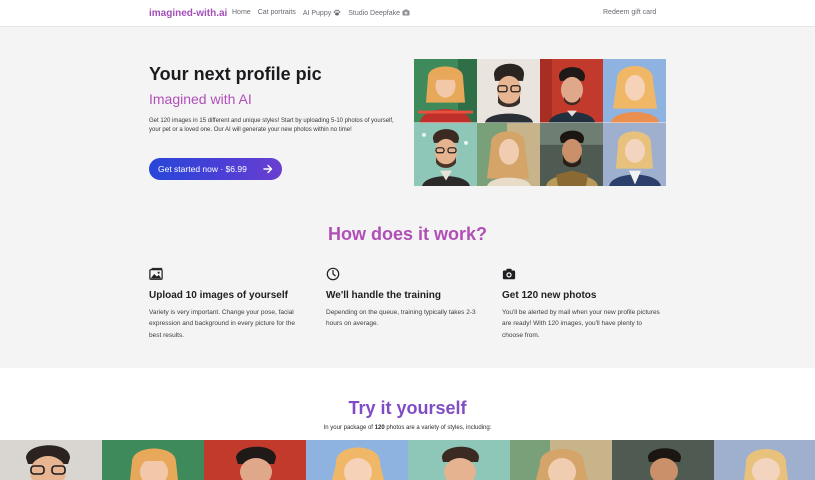  Describe the element at coordinates (379, 428) in the screenshot. I see `photo-count: 120` at that location.